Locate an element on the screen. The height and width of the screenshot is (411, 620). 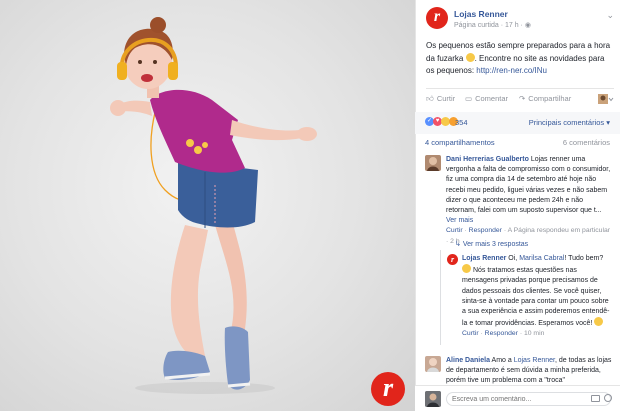
comment-label: Comentar is located at coordinates (492, 98).